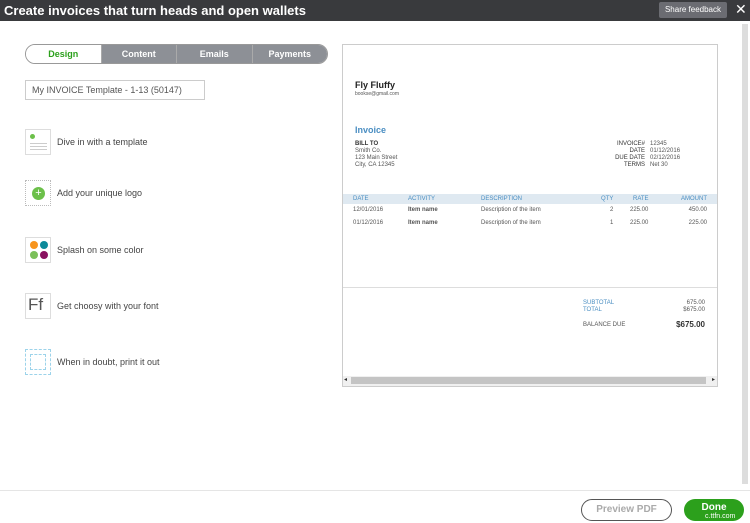 The image size is (750, 523). Describe the element at coordinates (375, 85) in the screenshot. I see `company-name: Fly Fluffy` at that location.